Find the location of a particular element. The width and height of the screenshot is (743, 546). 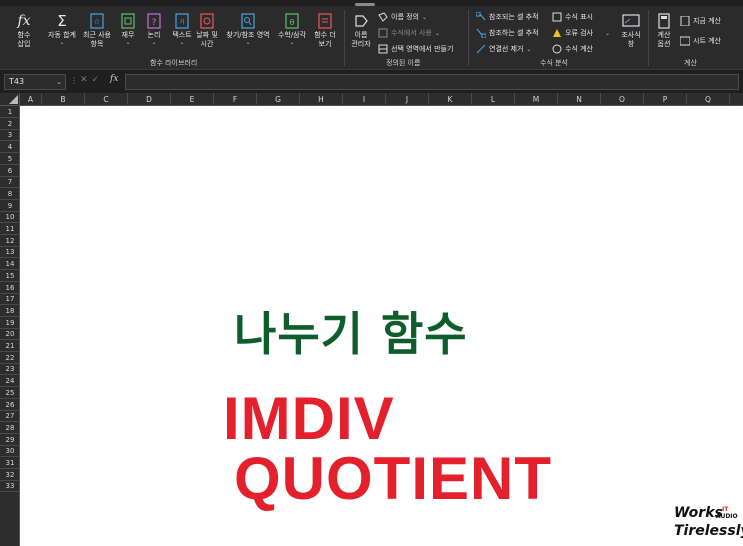

define-name-button: 이름 정의 ⌄ is located at coordinates (402, 17).